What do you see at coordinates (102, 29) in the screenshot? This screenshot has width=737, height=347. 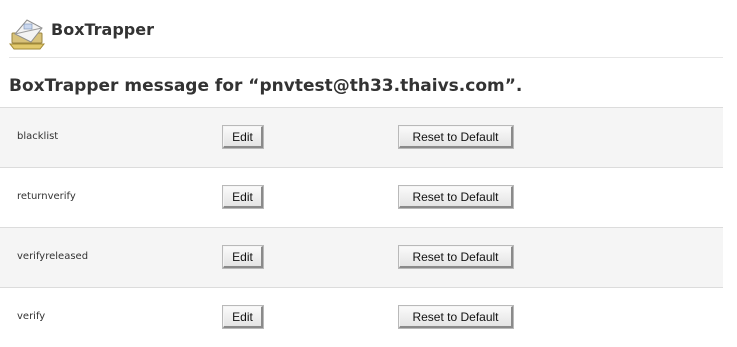 I see `app-title: BoxTrapper` at bounding box center [102, 29].